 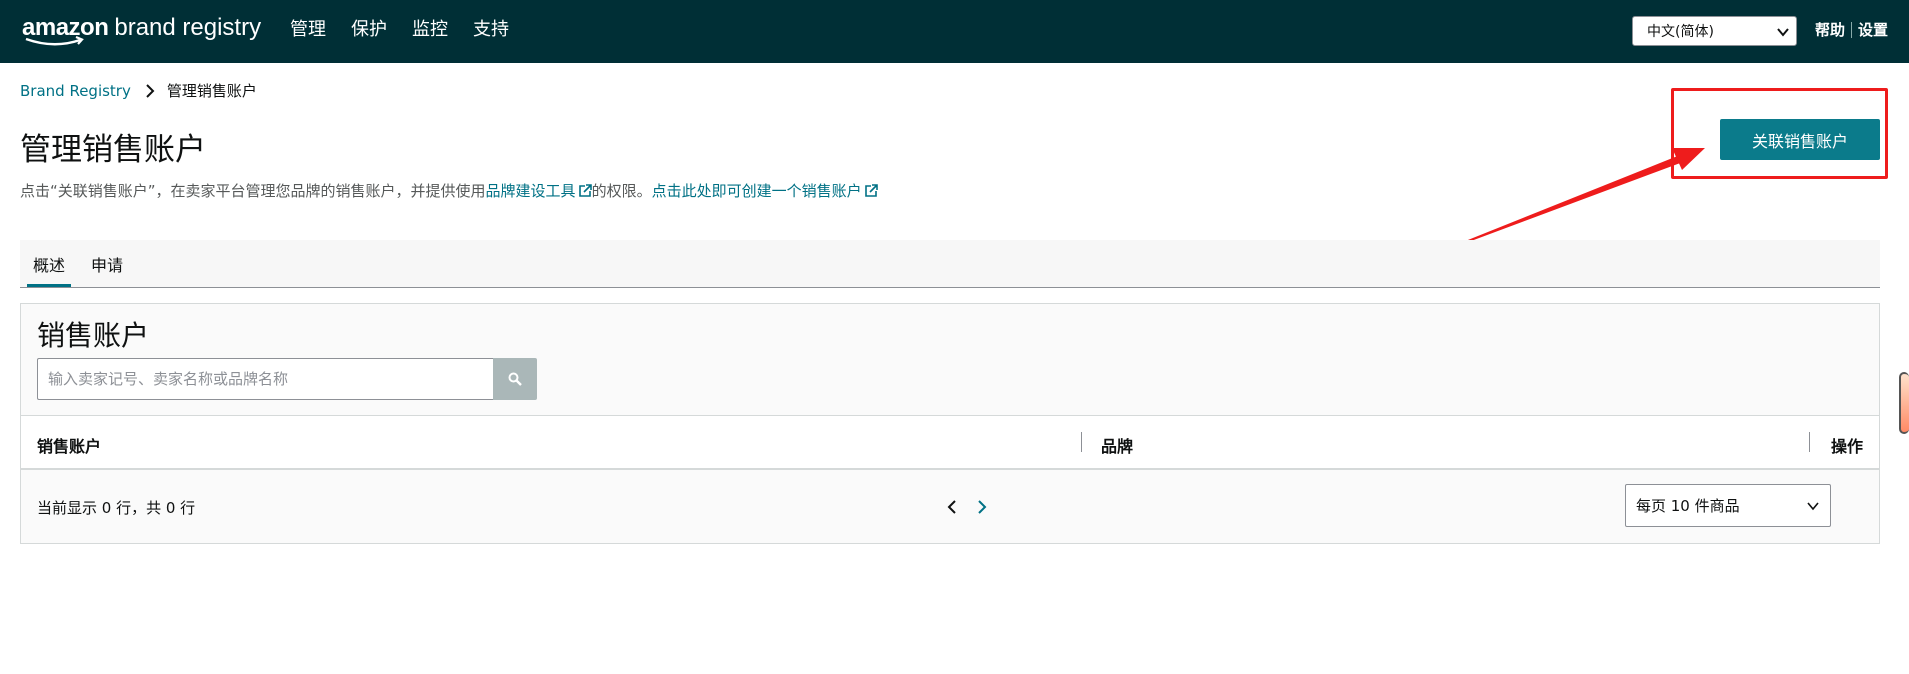 What do you see at coordinates (116, 508) in the screenshot?
I see `row-count-status: 当前显示 0 行，共 0 行` at bounding box center [116, 508].